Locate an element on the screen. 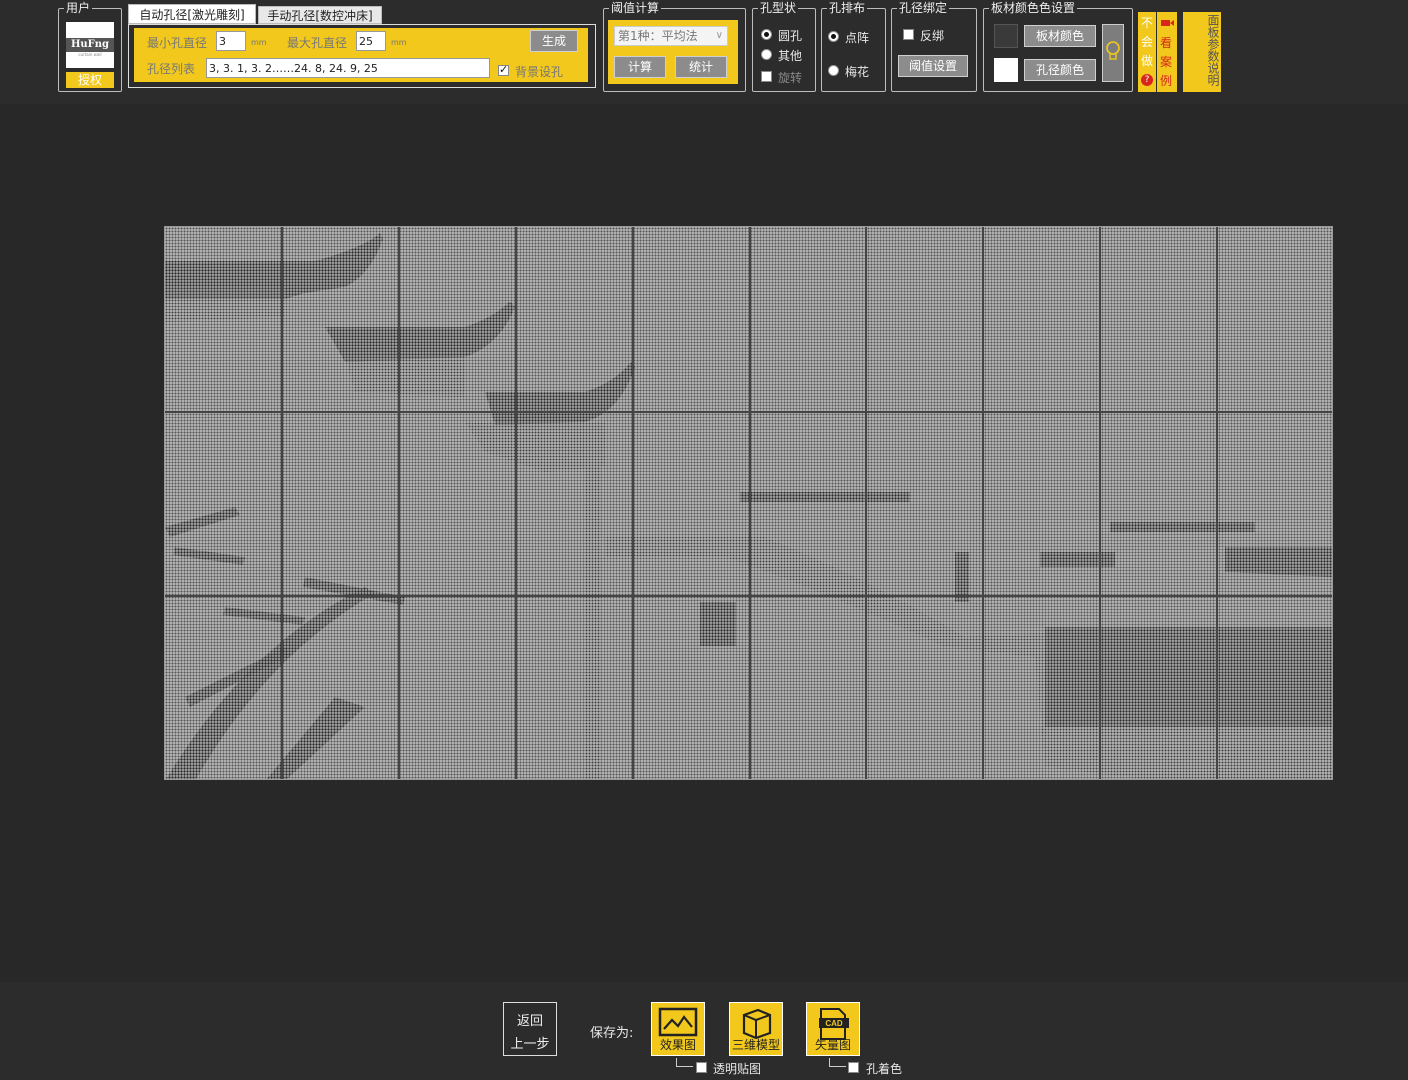 The image size is (1408, 1080). bottom-bar: 返回 上一步 保存为: 效果图 三维模型 CAD 矢量图 透明贴图 孔着色 is located at coordinates (704, 1031).